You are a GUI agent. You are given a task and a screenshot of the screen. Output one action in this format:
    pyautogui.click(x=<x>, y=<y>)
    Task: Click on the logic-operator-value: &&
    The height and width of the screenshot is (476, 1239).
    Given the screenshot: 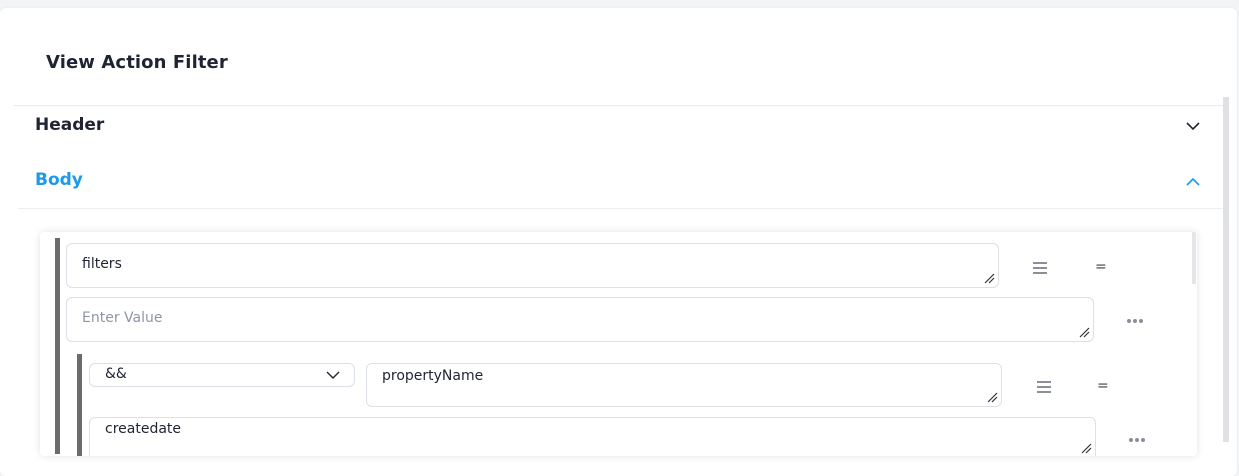 What is the action you would take?
    pyautogui.click(x=116, y=374)
    